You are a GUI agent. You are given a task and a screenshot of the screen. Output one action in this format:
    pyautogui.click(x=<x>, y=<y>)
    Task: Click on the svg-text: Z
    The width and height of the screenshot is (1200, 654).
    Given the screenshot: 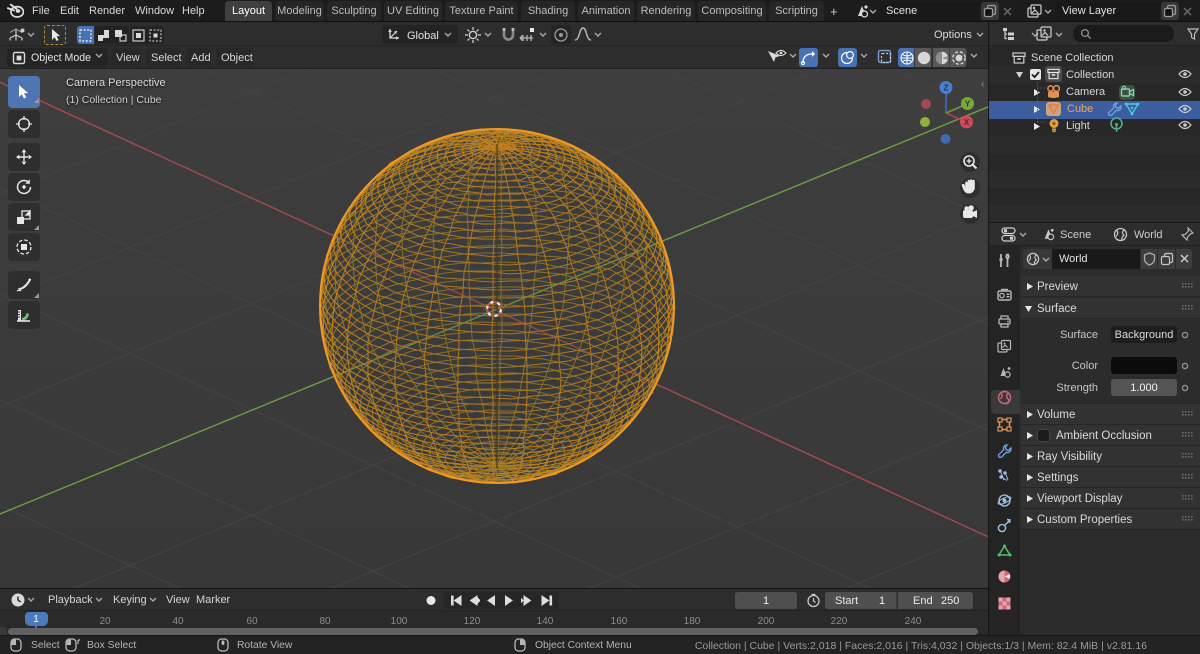 What is the action you would take?
    pyautogui.click(x=946, y=88)
    